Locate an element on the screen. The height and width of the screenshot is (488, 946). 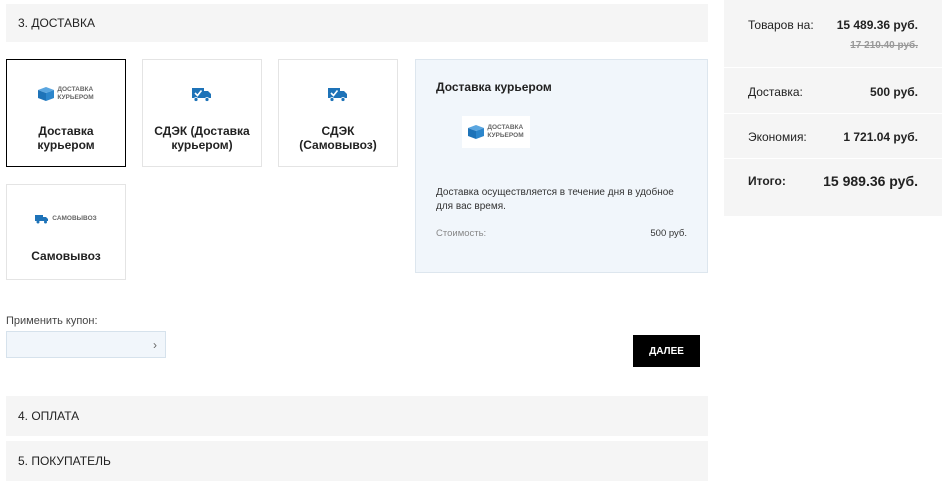
delivery-option-sdek-pickup-label: СДЭК (Самовывоз) is located at coordinates (338, 138).